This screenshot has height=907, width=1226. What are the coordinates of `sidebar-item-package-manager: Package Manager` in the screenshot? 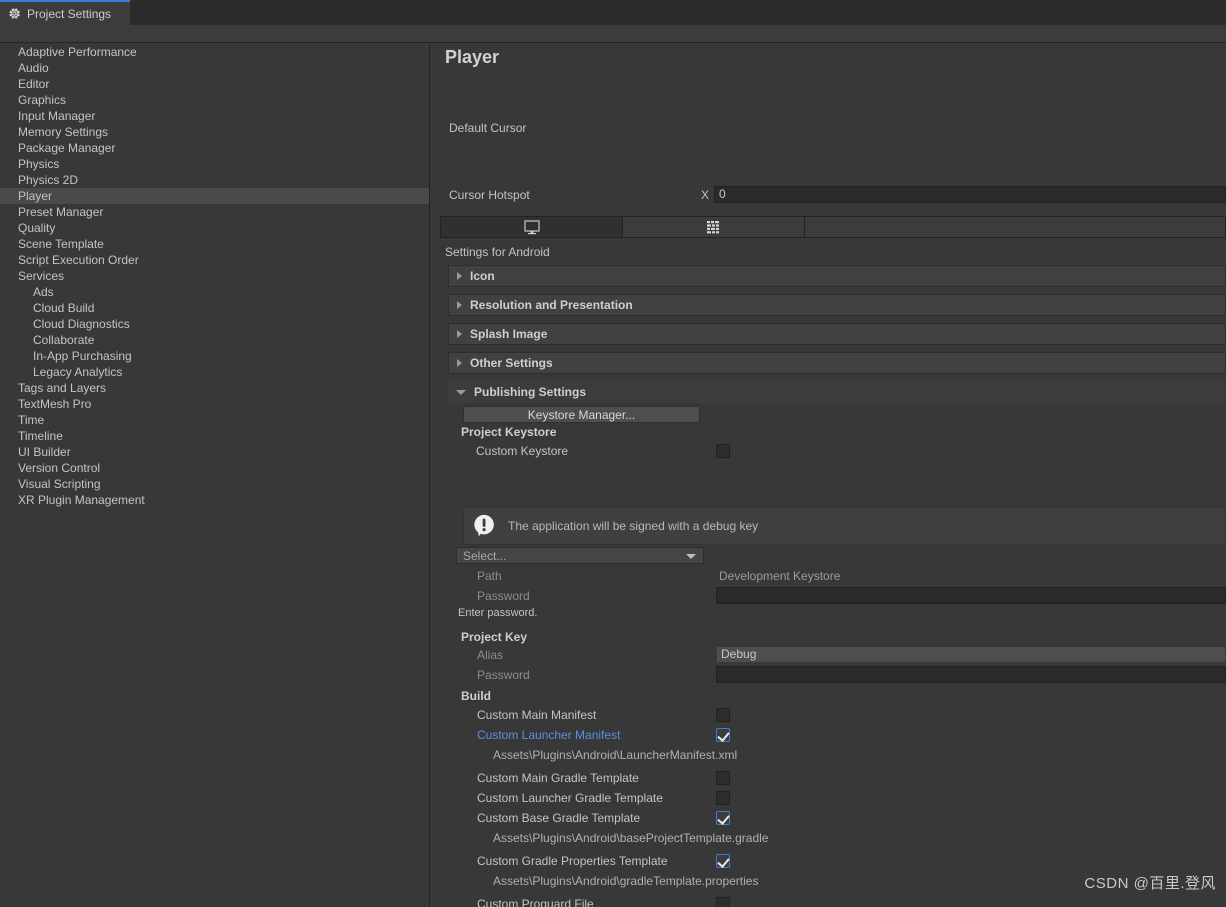 It's located at (214, 148).